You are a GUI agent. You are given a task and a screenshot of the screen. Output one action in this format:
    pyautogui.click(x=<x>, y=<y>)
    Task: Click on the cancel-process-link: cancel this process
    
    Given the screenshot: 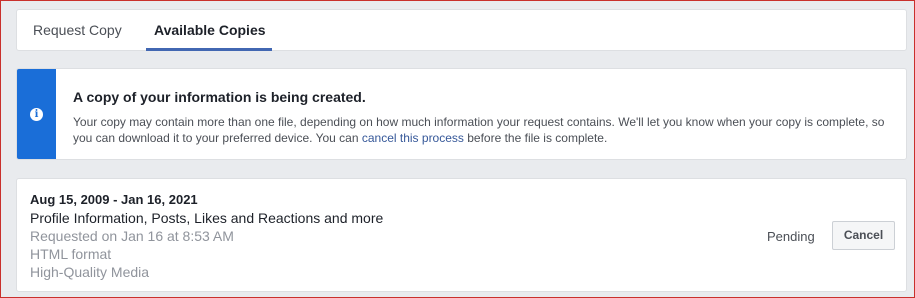 What is the action you would take?
    pyautogui.click(x=413, y=138)
    